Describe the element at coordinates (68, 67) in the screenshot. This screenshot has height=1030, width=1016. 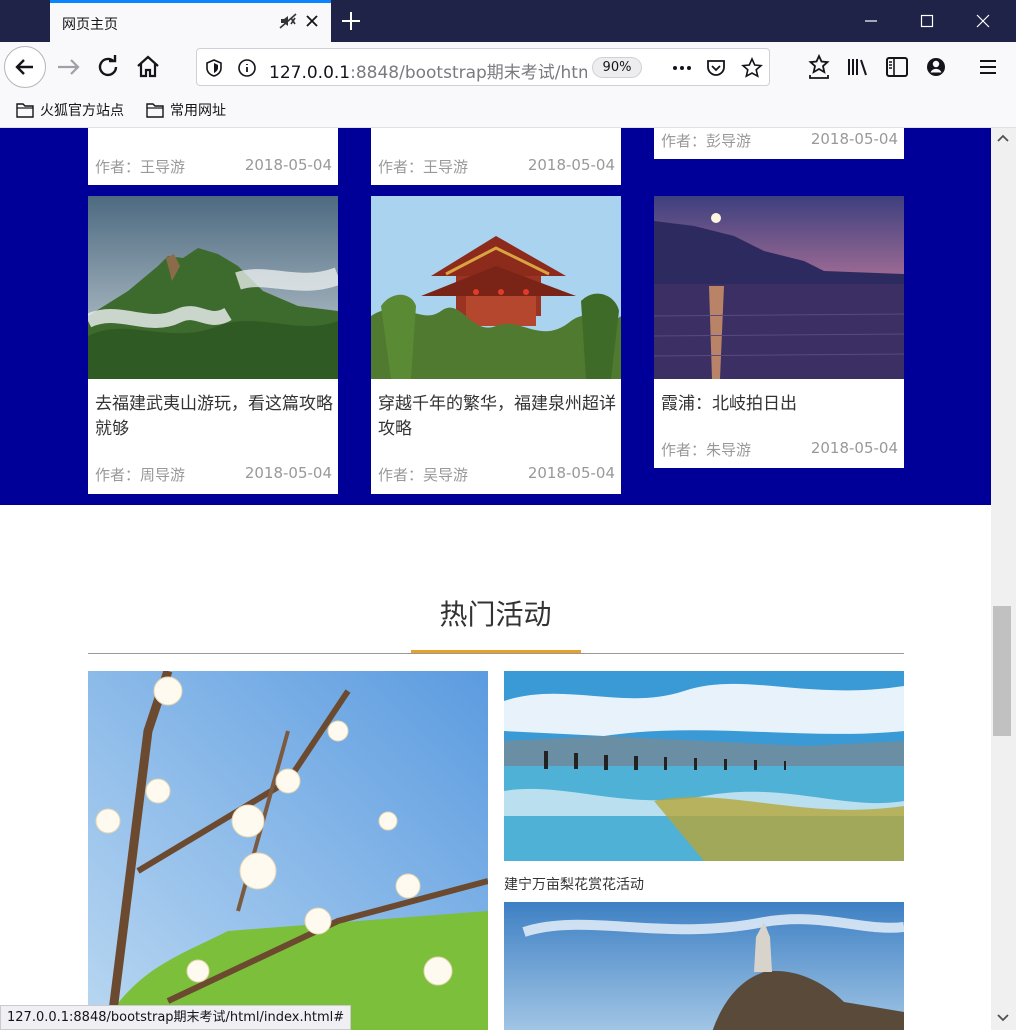
I see `forward-icon` at that location.